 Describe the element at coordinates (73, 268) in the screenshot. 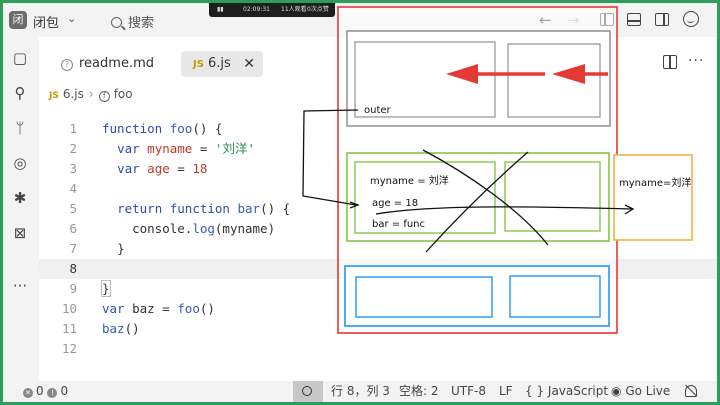

I see `line-number: 8` at that location.